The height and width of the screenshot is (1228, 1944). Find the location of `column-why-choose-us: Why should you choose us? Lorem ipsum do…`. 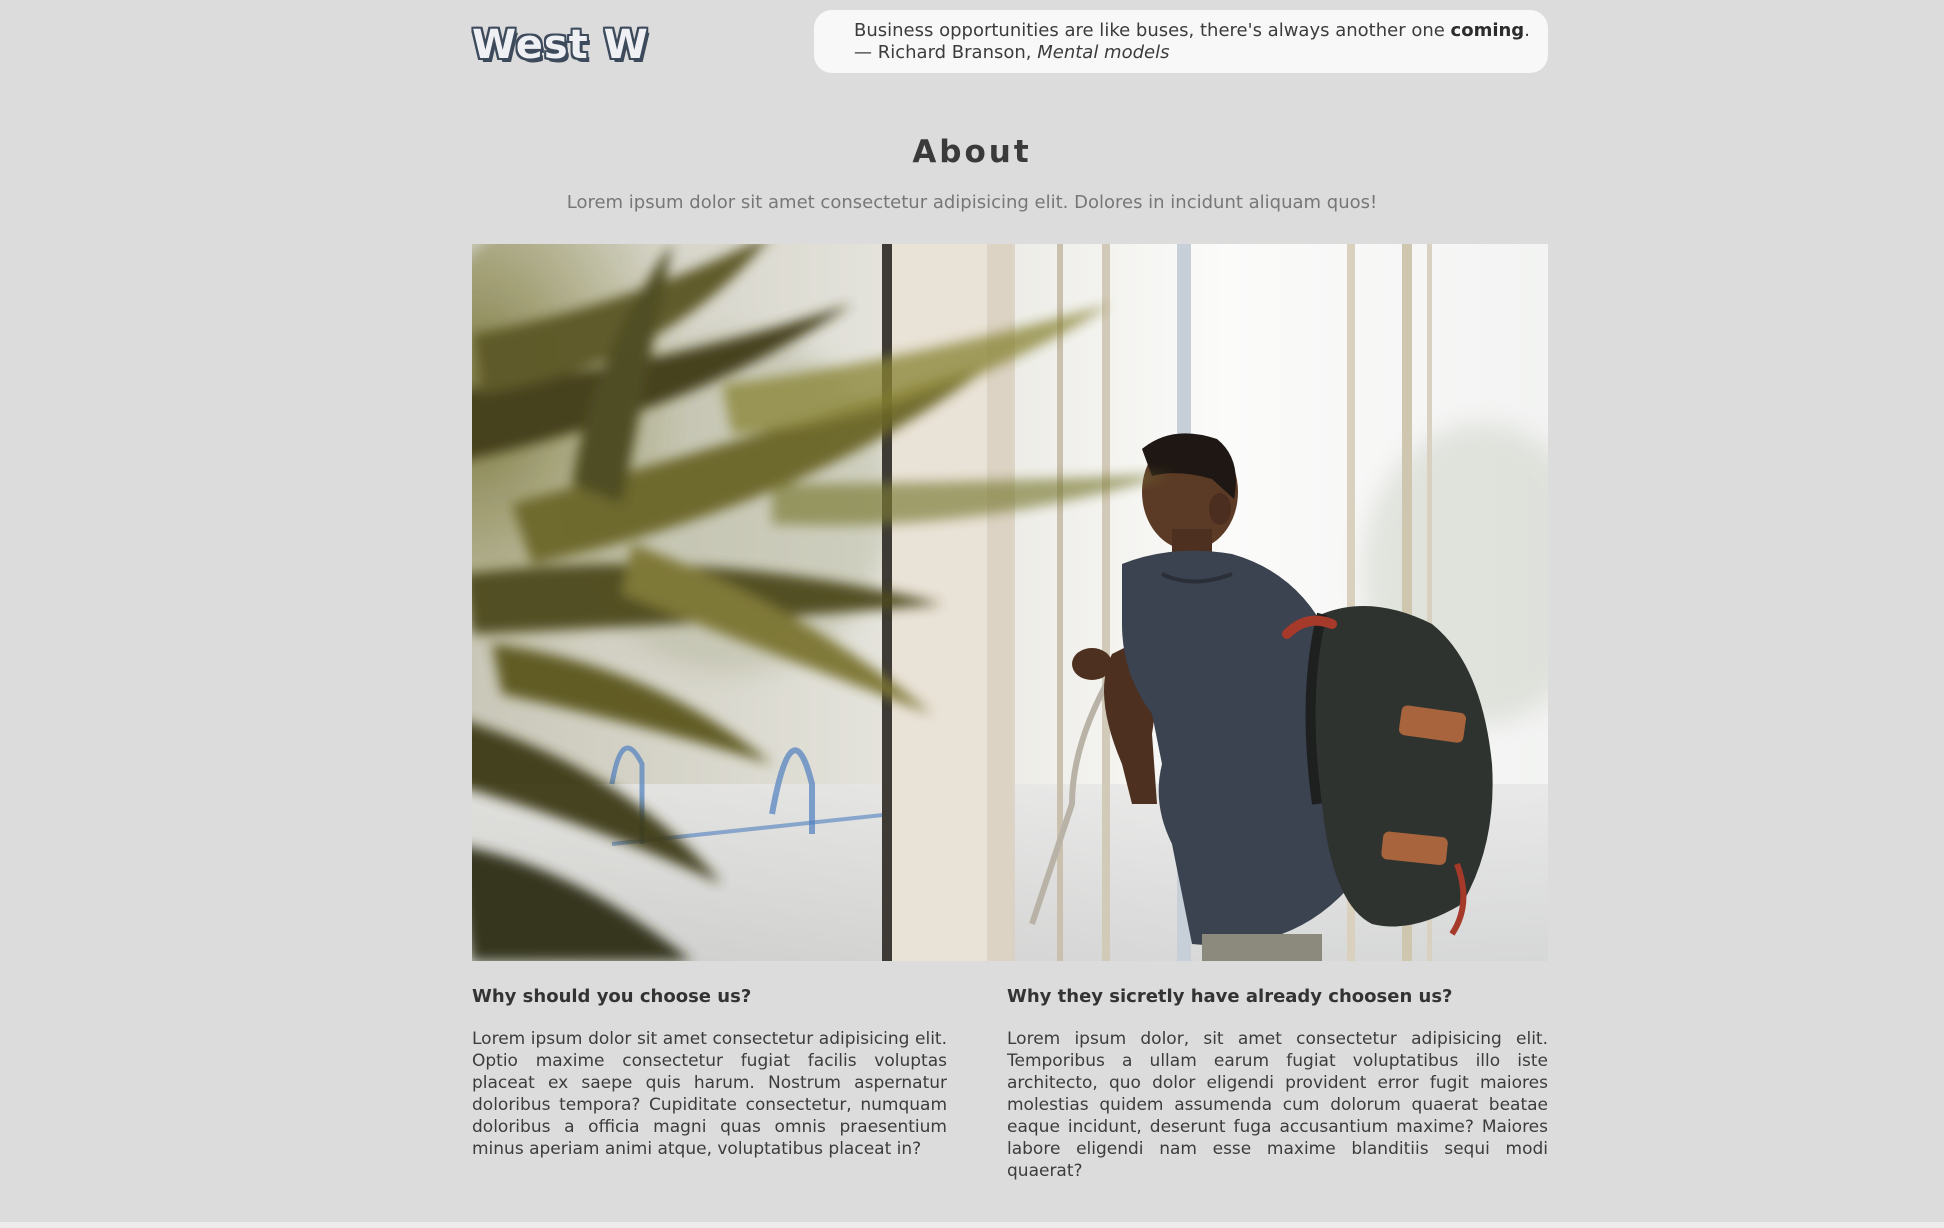

column-why-choose-us: Why should you choose us? Lorem ipsum do… is located at coordinates (709, 1073).